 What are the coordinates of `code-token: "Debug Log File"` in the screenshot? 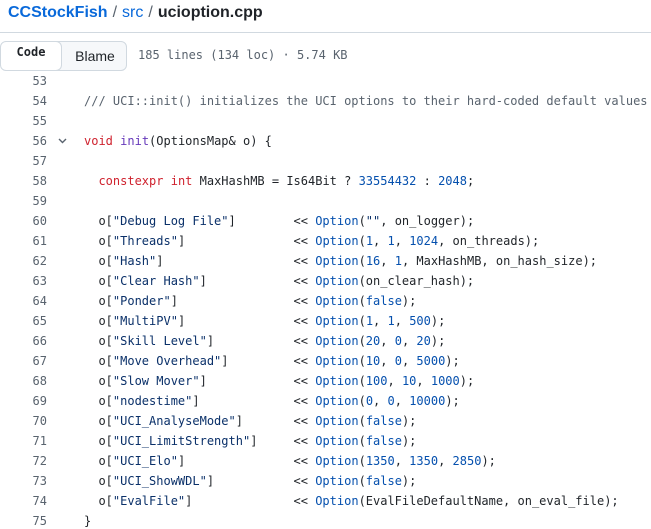 It's located at (170, 221).